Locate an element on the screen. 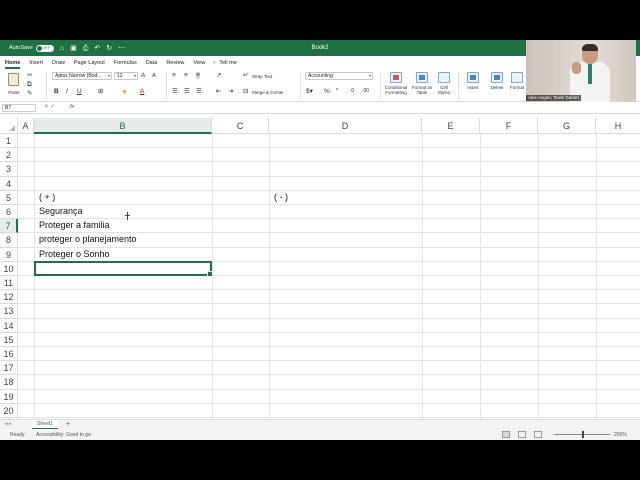 The width and height of the screenshot is (640, 480). format-painter-icon: ✎ is located at coordinates (29, 93).